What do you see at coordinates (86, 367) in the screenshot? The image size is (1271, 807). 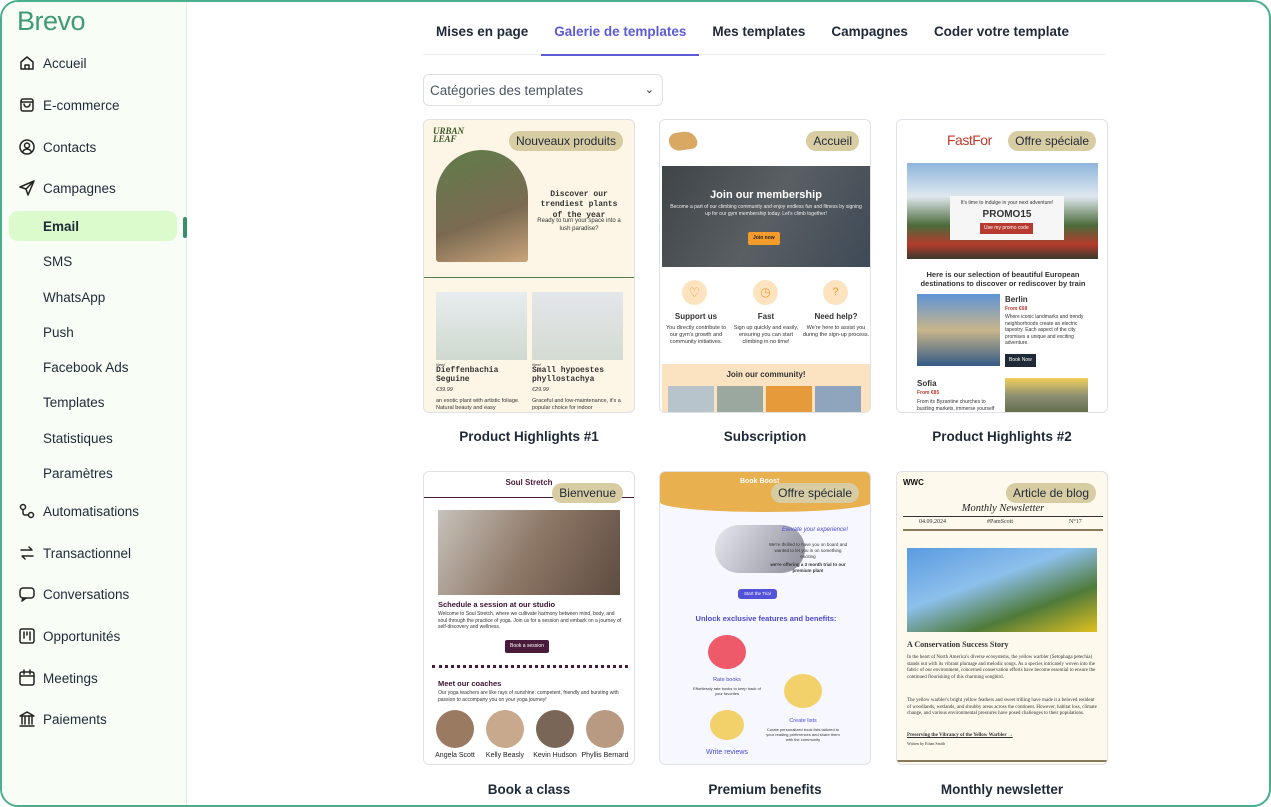 I see `sidebar-item-label: Facebook Ads` at bounding box center [86, 367].